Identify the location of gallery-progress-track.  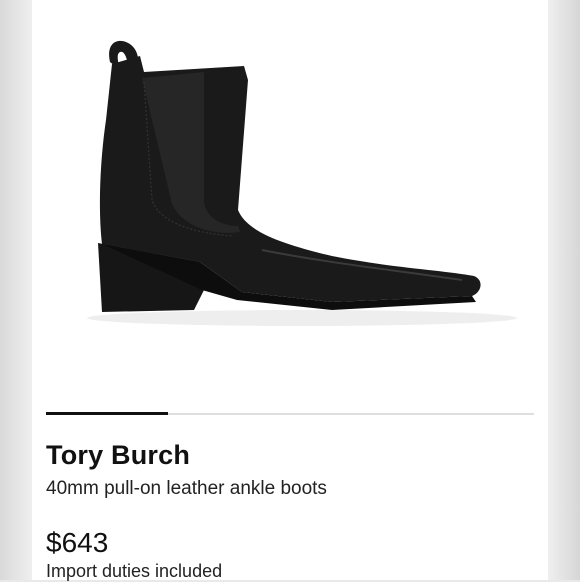
(290, 413).